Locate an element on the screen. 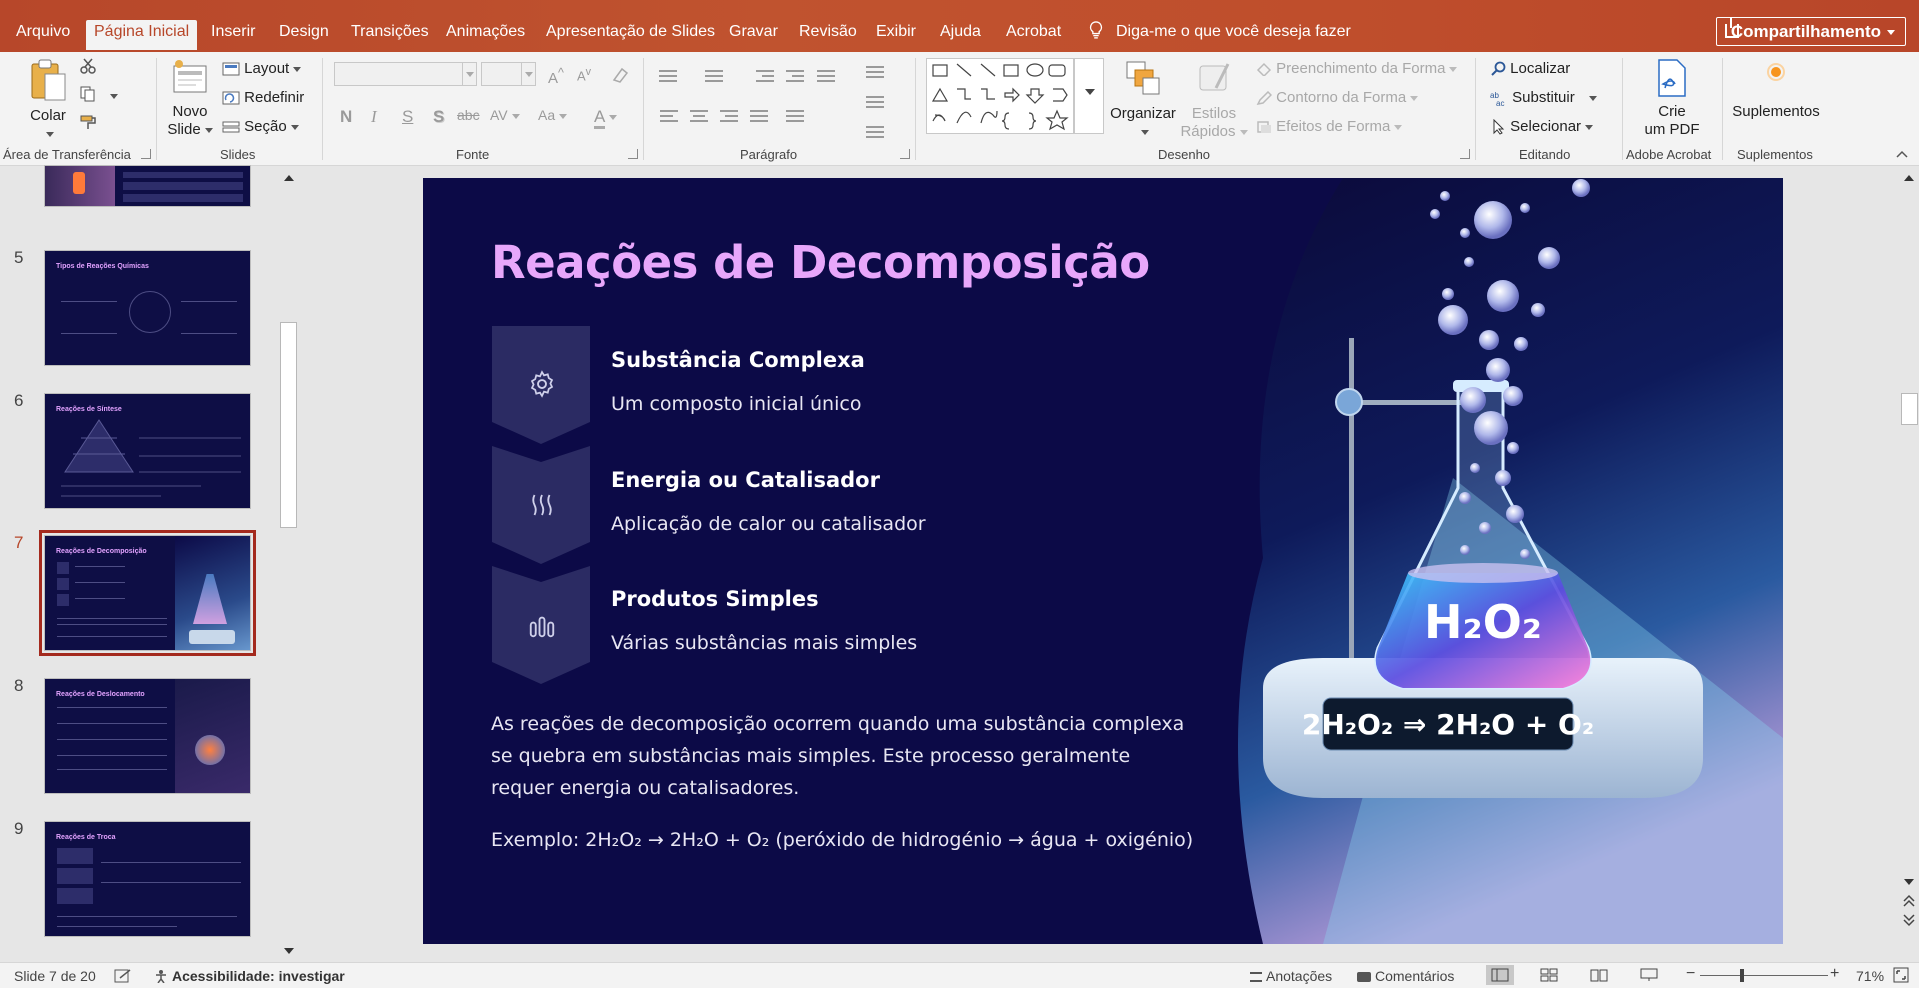 The height and width of the screenshot is (988, 1919). zoom-out-button: − is located at coordinates (1690, 974).